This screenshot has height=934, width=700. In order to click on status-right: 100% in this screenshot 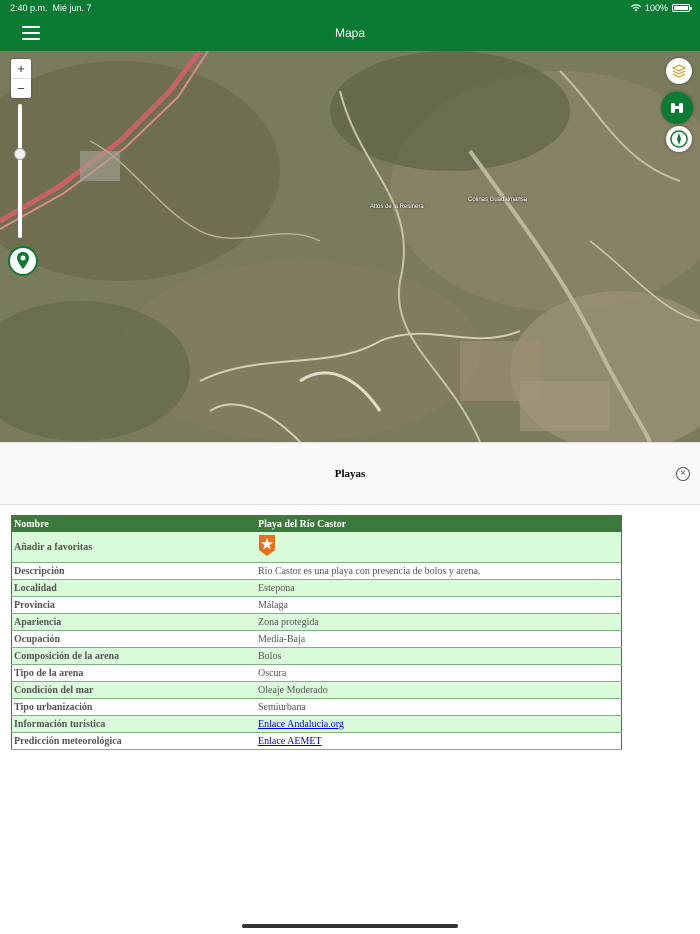, I will do `click(661, 8)`.